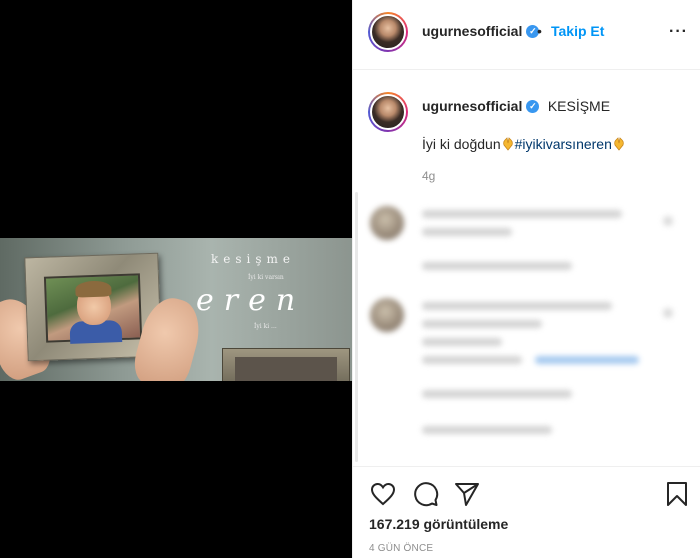 This screenshot has height=558, width=700. I want to click on more-options-icon: ···, so click(678, 32).